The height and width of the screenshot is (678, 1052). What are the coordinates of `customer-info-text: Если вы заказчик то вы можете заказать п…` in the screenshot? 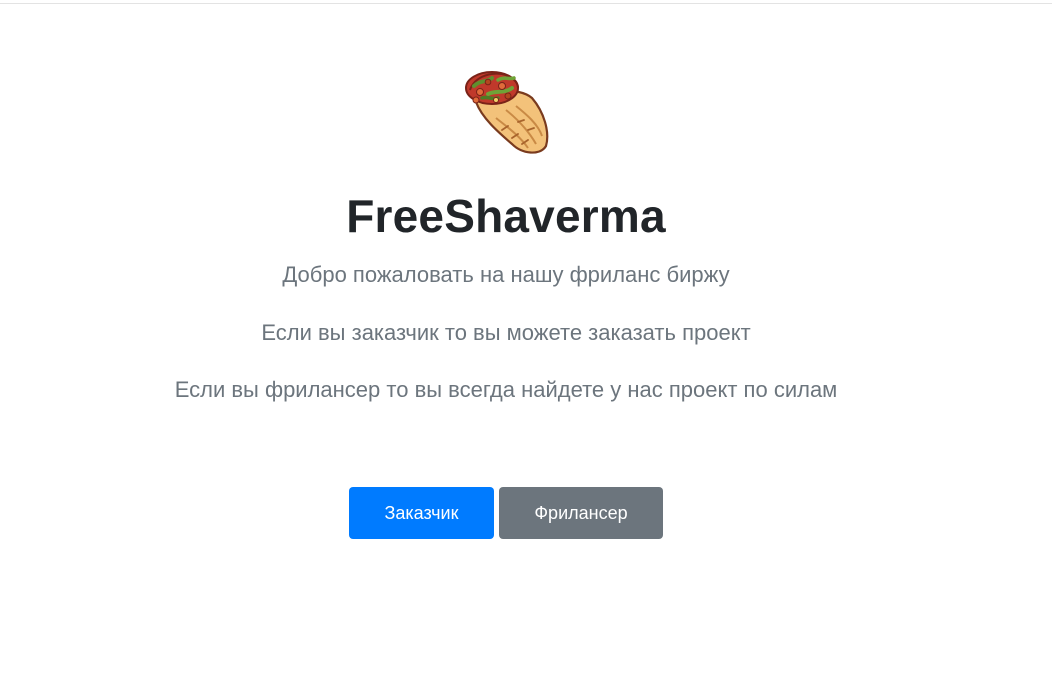 It's located at (506, 332).